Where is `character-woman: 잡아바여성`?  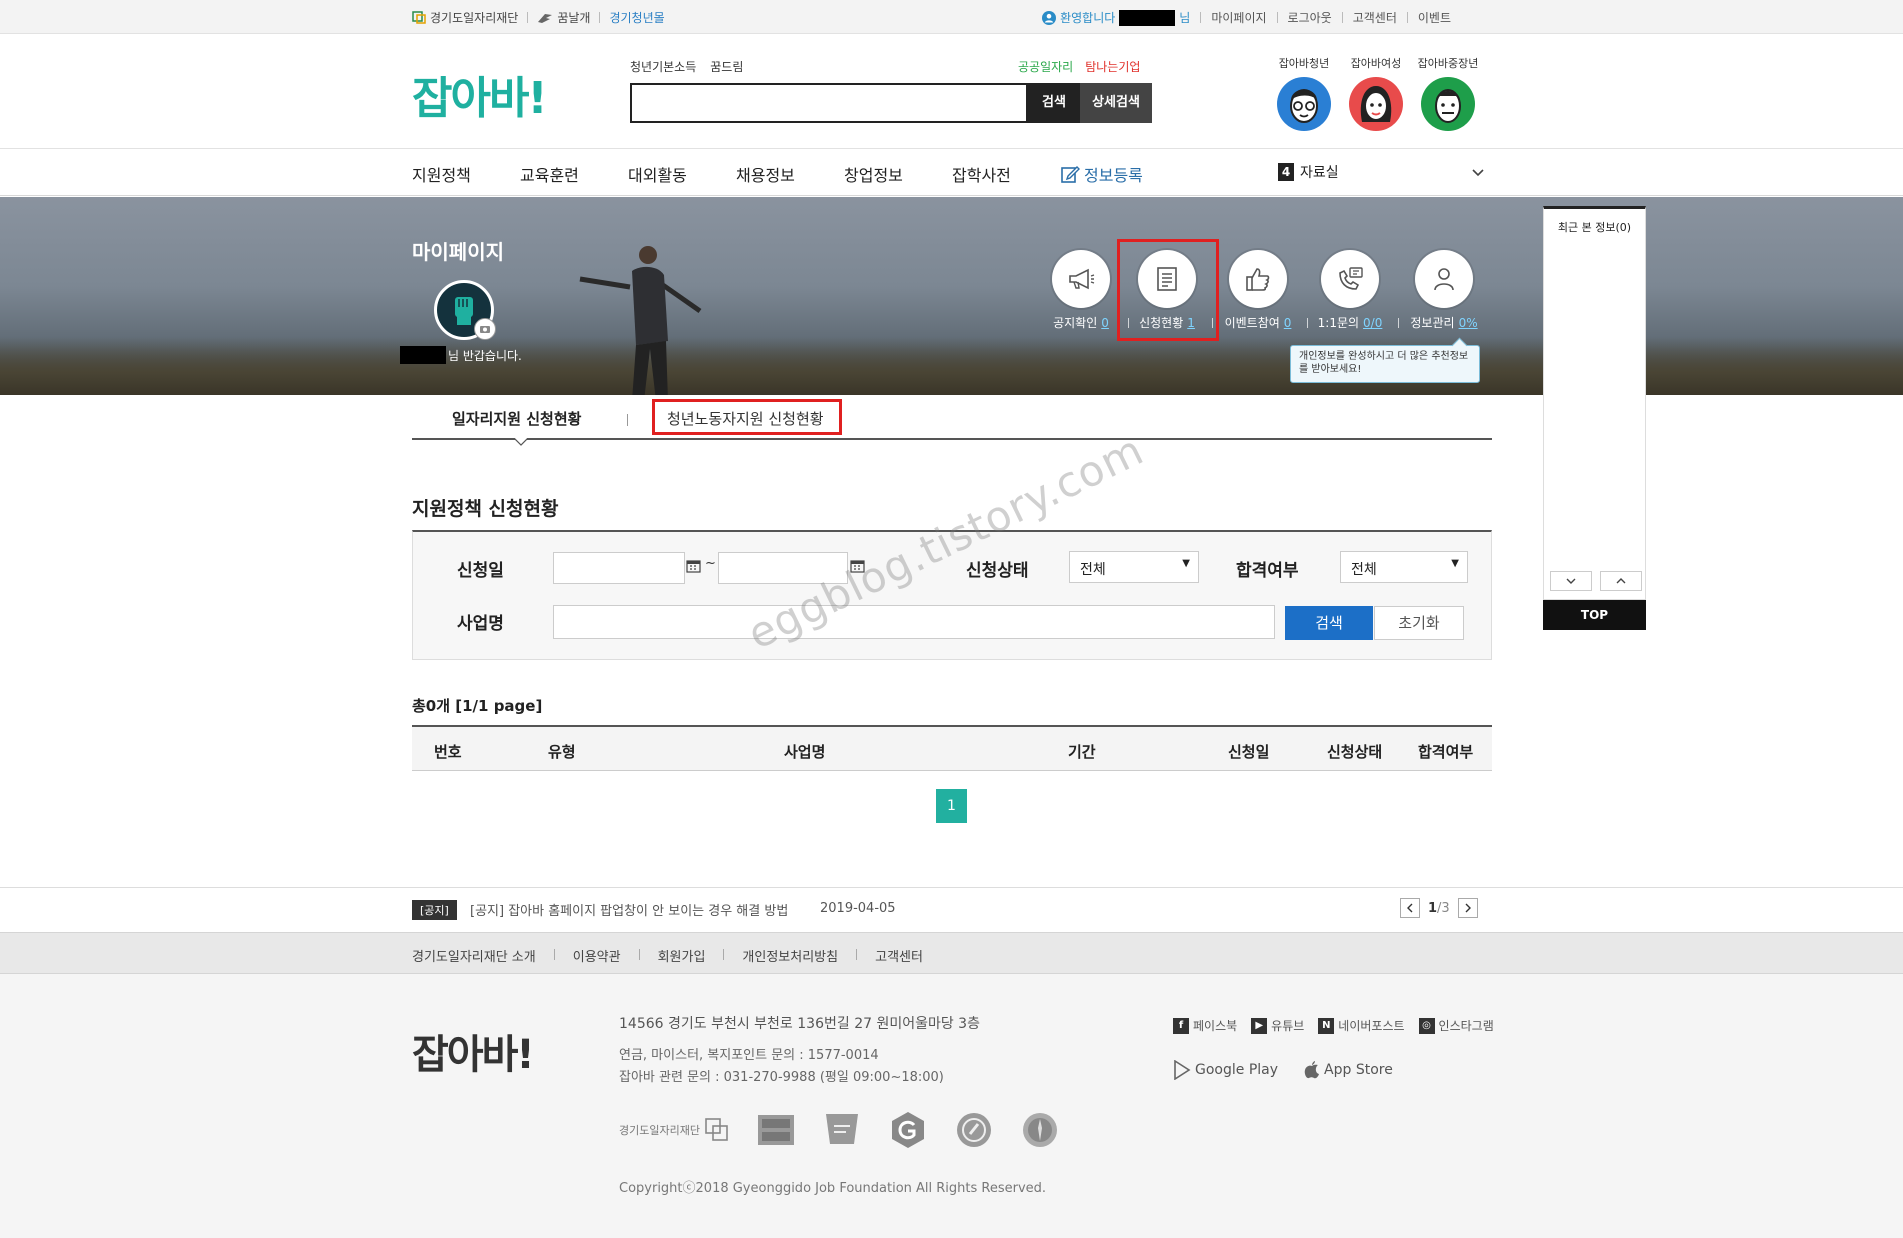
character-woman: 잡아바여성 is located at coordinates (1376, 93).